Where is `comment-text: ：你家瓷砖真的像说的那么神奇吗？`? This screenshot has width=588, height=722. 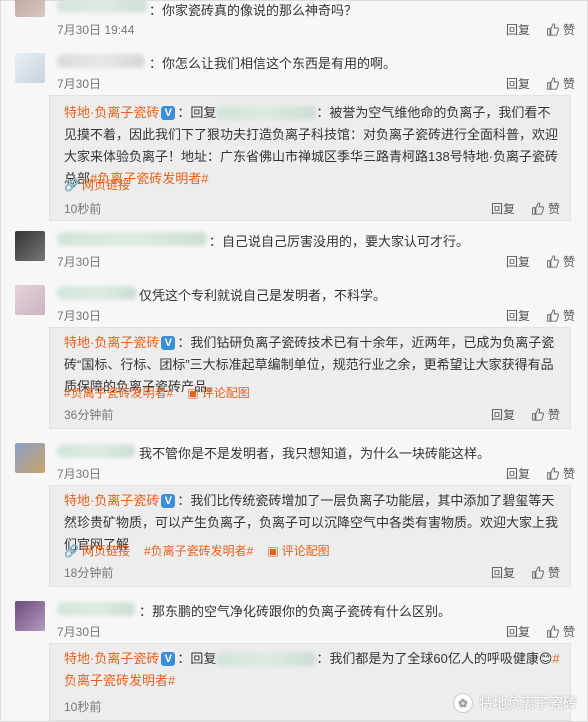 comment-text: ：你家瓷砖真的像说的那么神奇吗？ is located at coordinates (253, 10).